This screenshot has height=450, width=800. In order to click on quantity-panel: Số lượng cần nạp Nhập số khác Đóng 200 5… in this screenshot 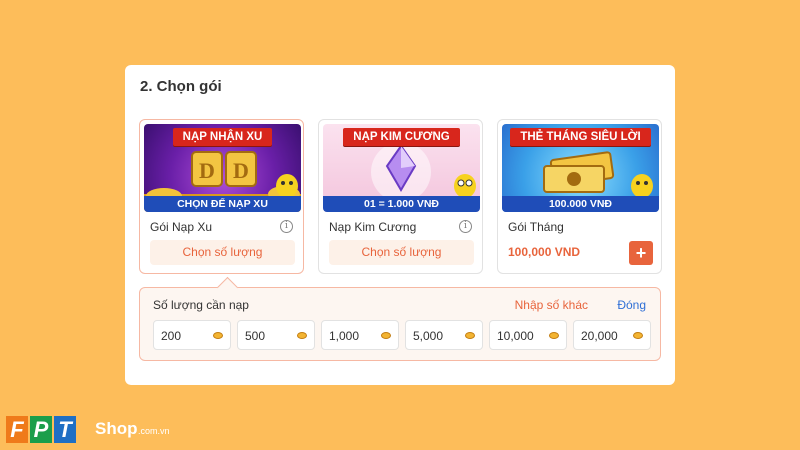, I will do `click(400, 324)`.